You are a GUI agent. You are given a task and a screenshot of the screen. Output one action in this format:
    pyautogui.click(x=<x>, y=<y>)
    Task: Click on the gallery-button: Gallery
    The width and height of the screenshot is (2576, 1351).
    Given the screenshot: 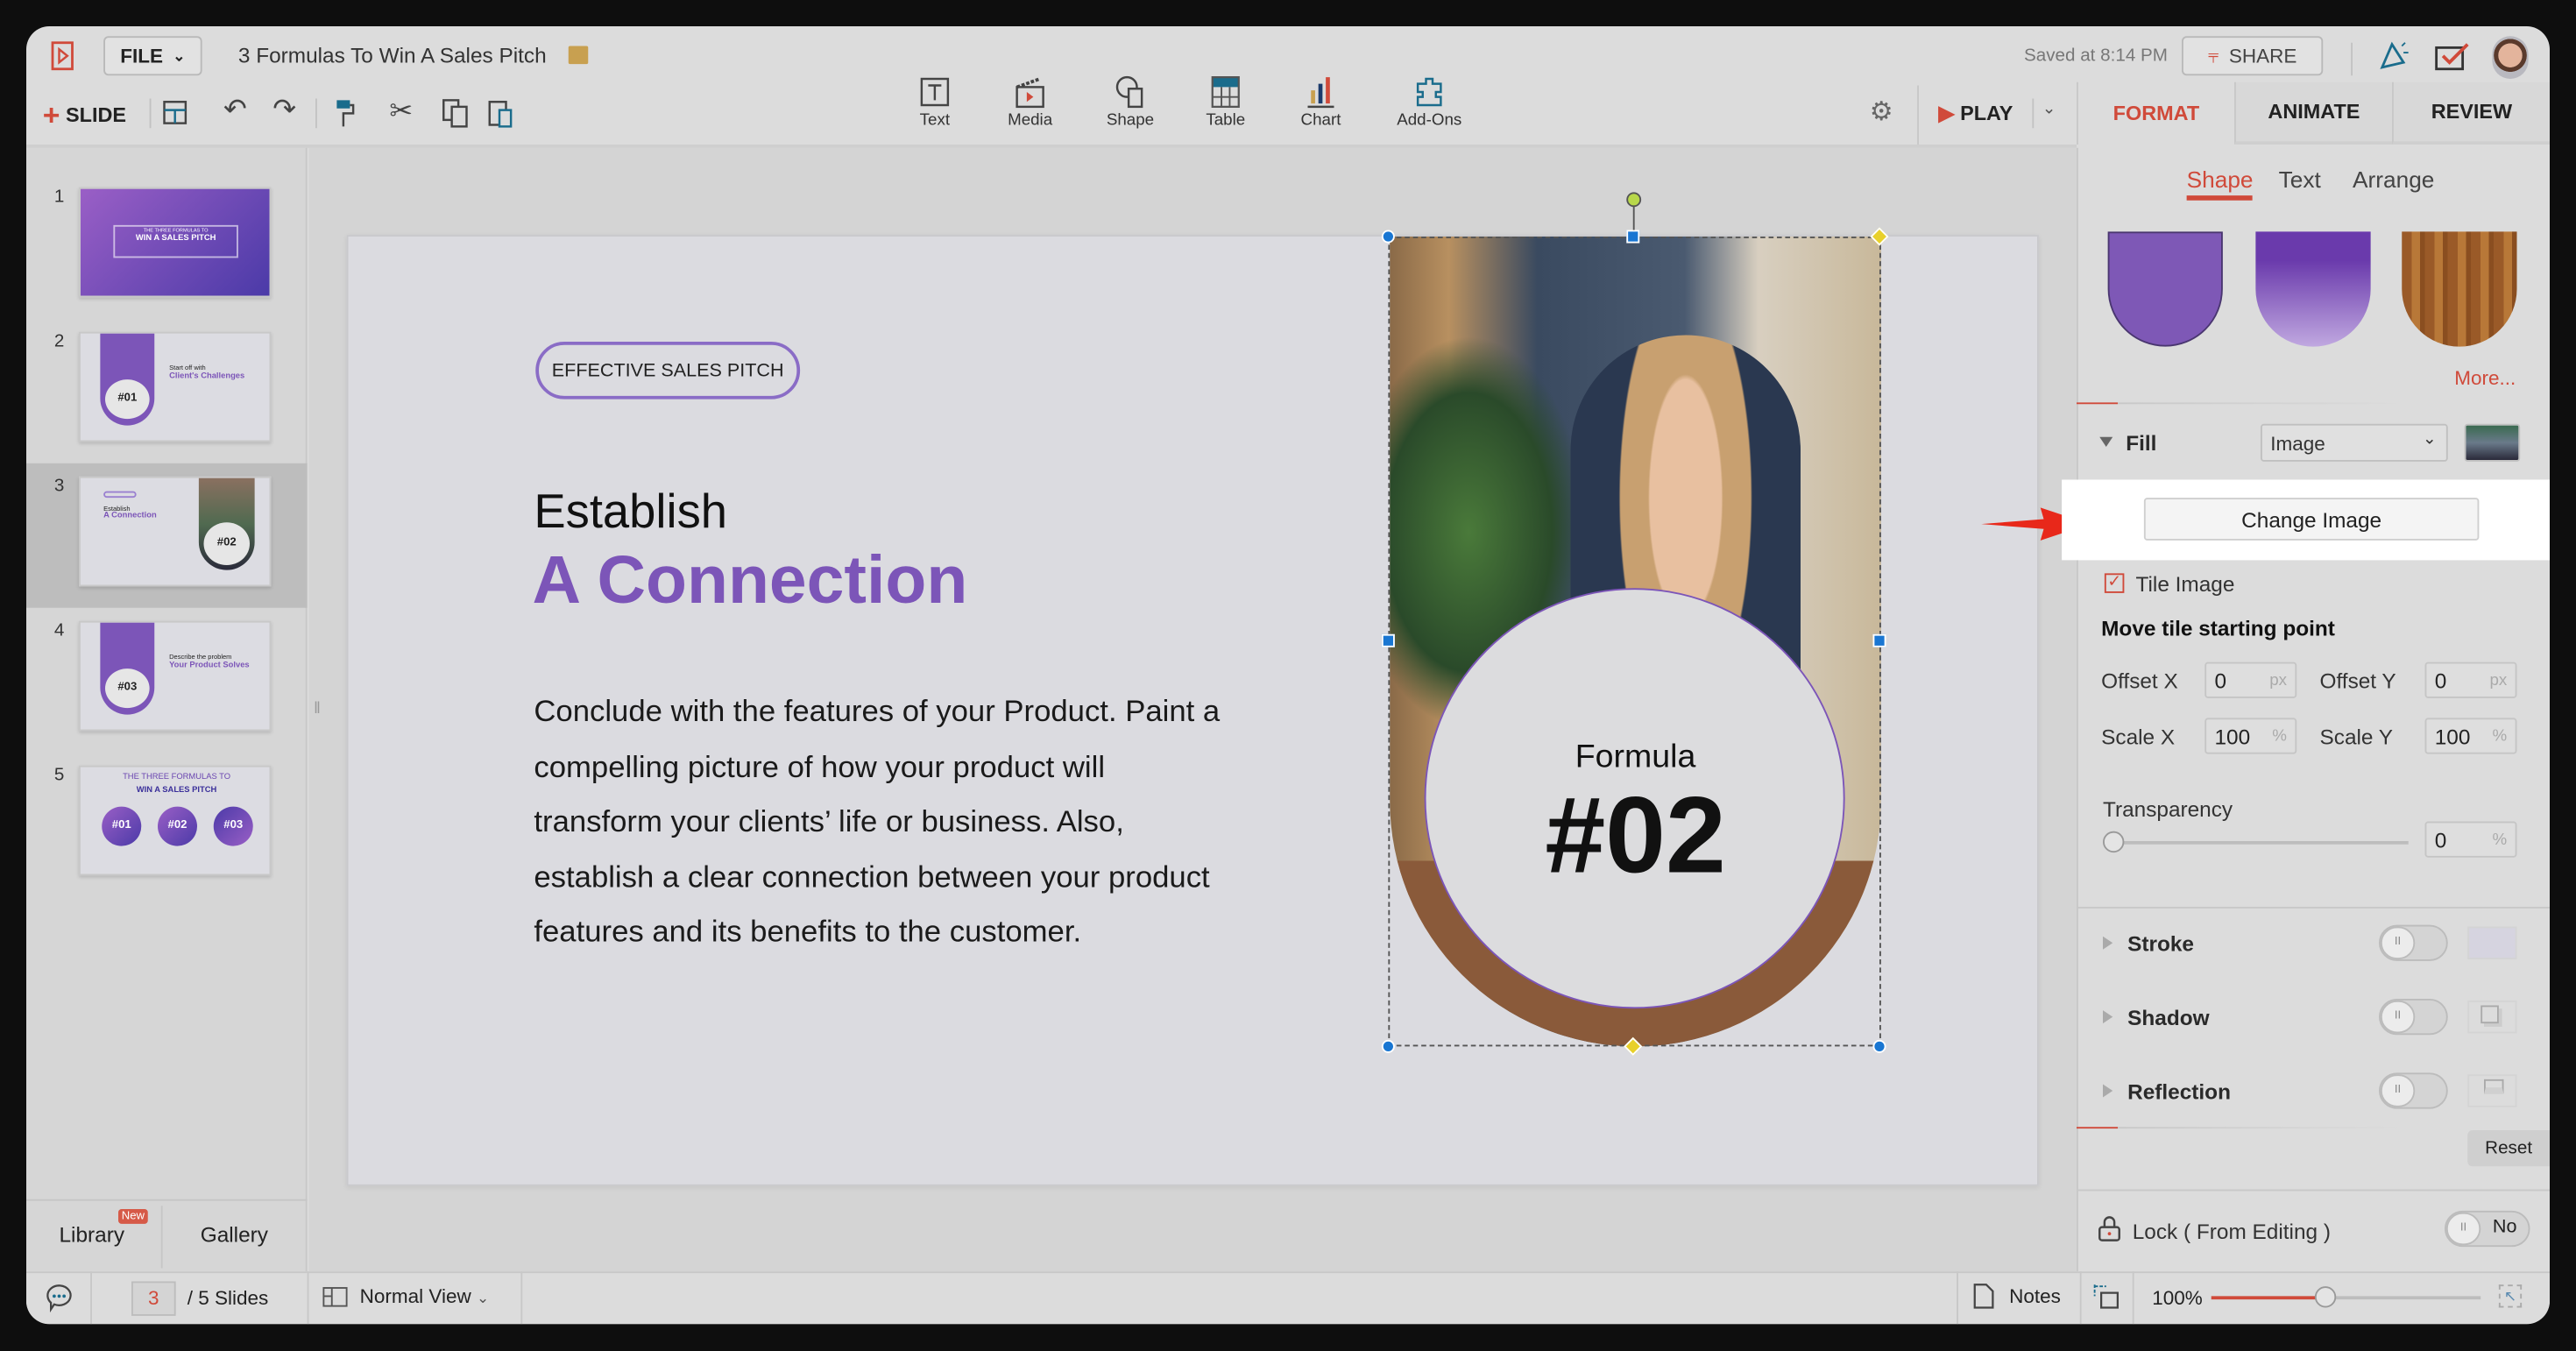 What is the action you would take?
    pyautogui.click(x=234, y=1234)
    